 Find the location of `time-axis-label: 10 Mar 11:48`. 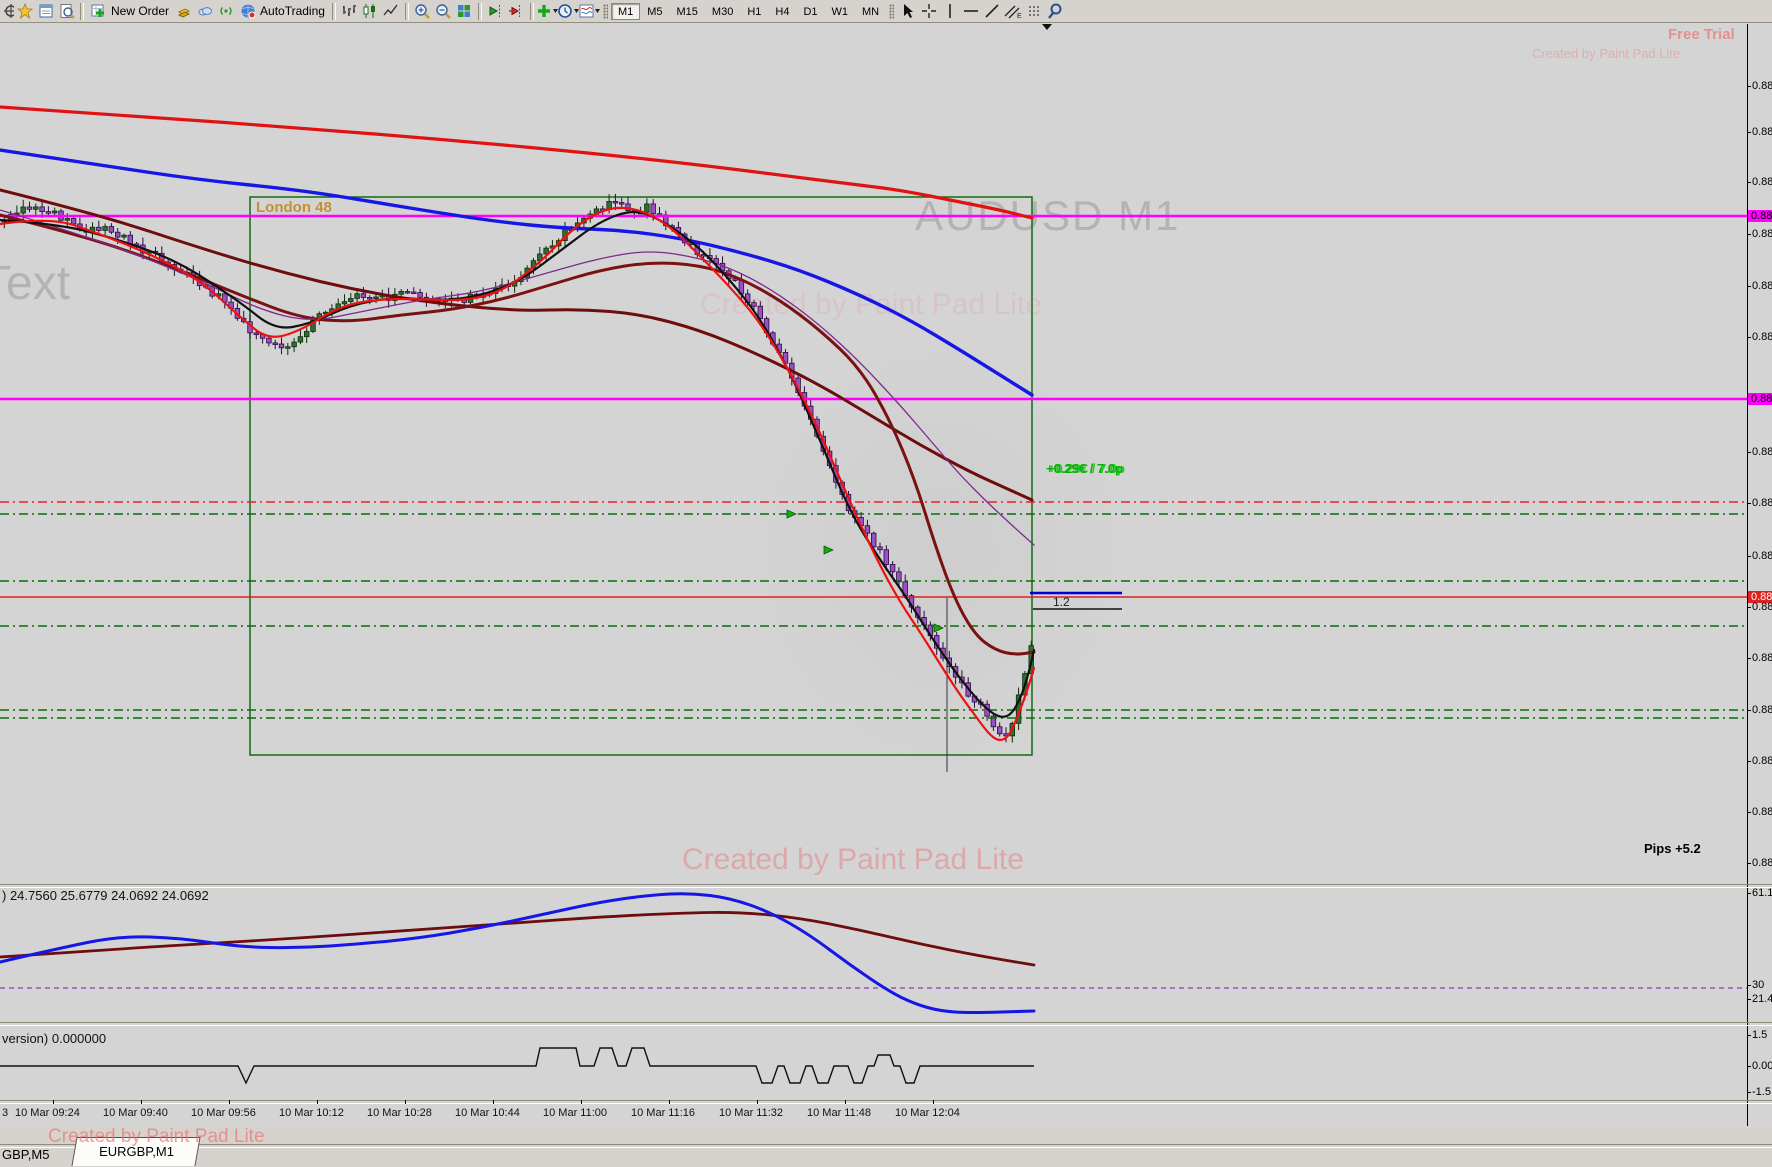

time-axis-label: 10 Mar 11:48 is located at coordinates (839, 1113).